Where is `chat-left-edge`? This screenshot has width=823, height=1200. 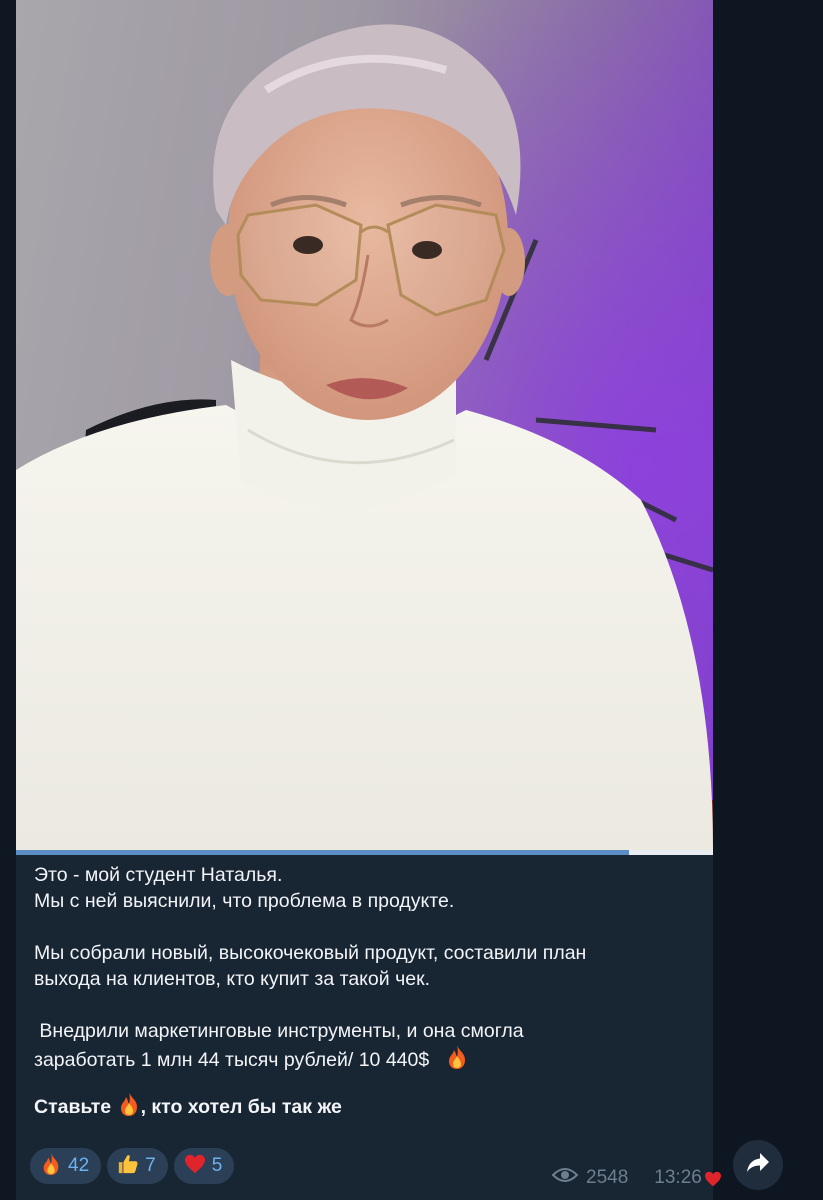
chat-left-edge is located at coordinates (8, 600).